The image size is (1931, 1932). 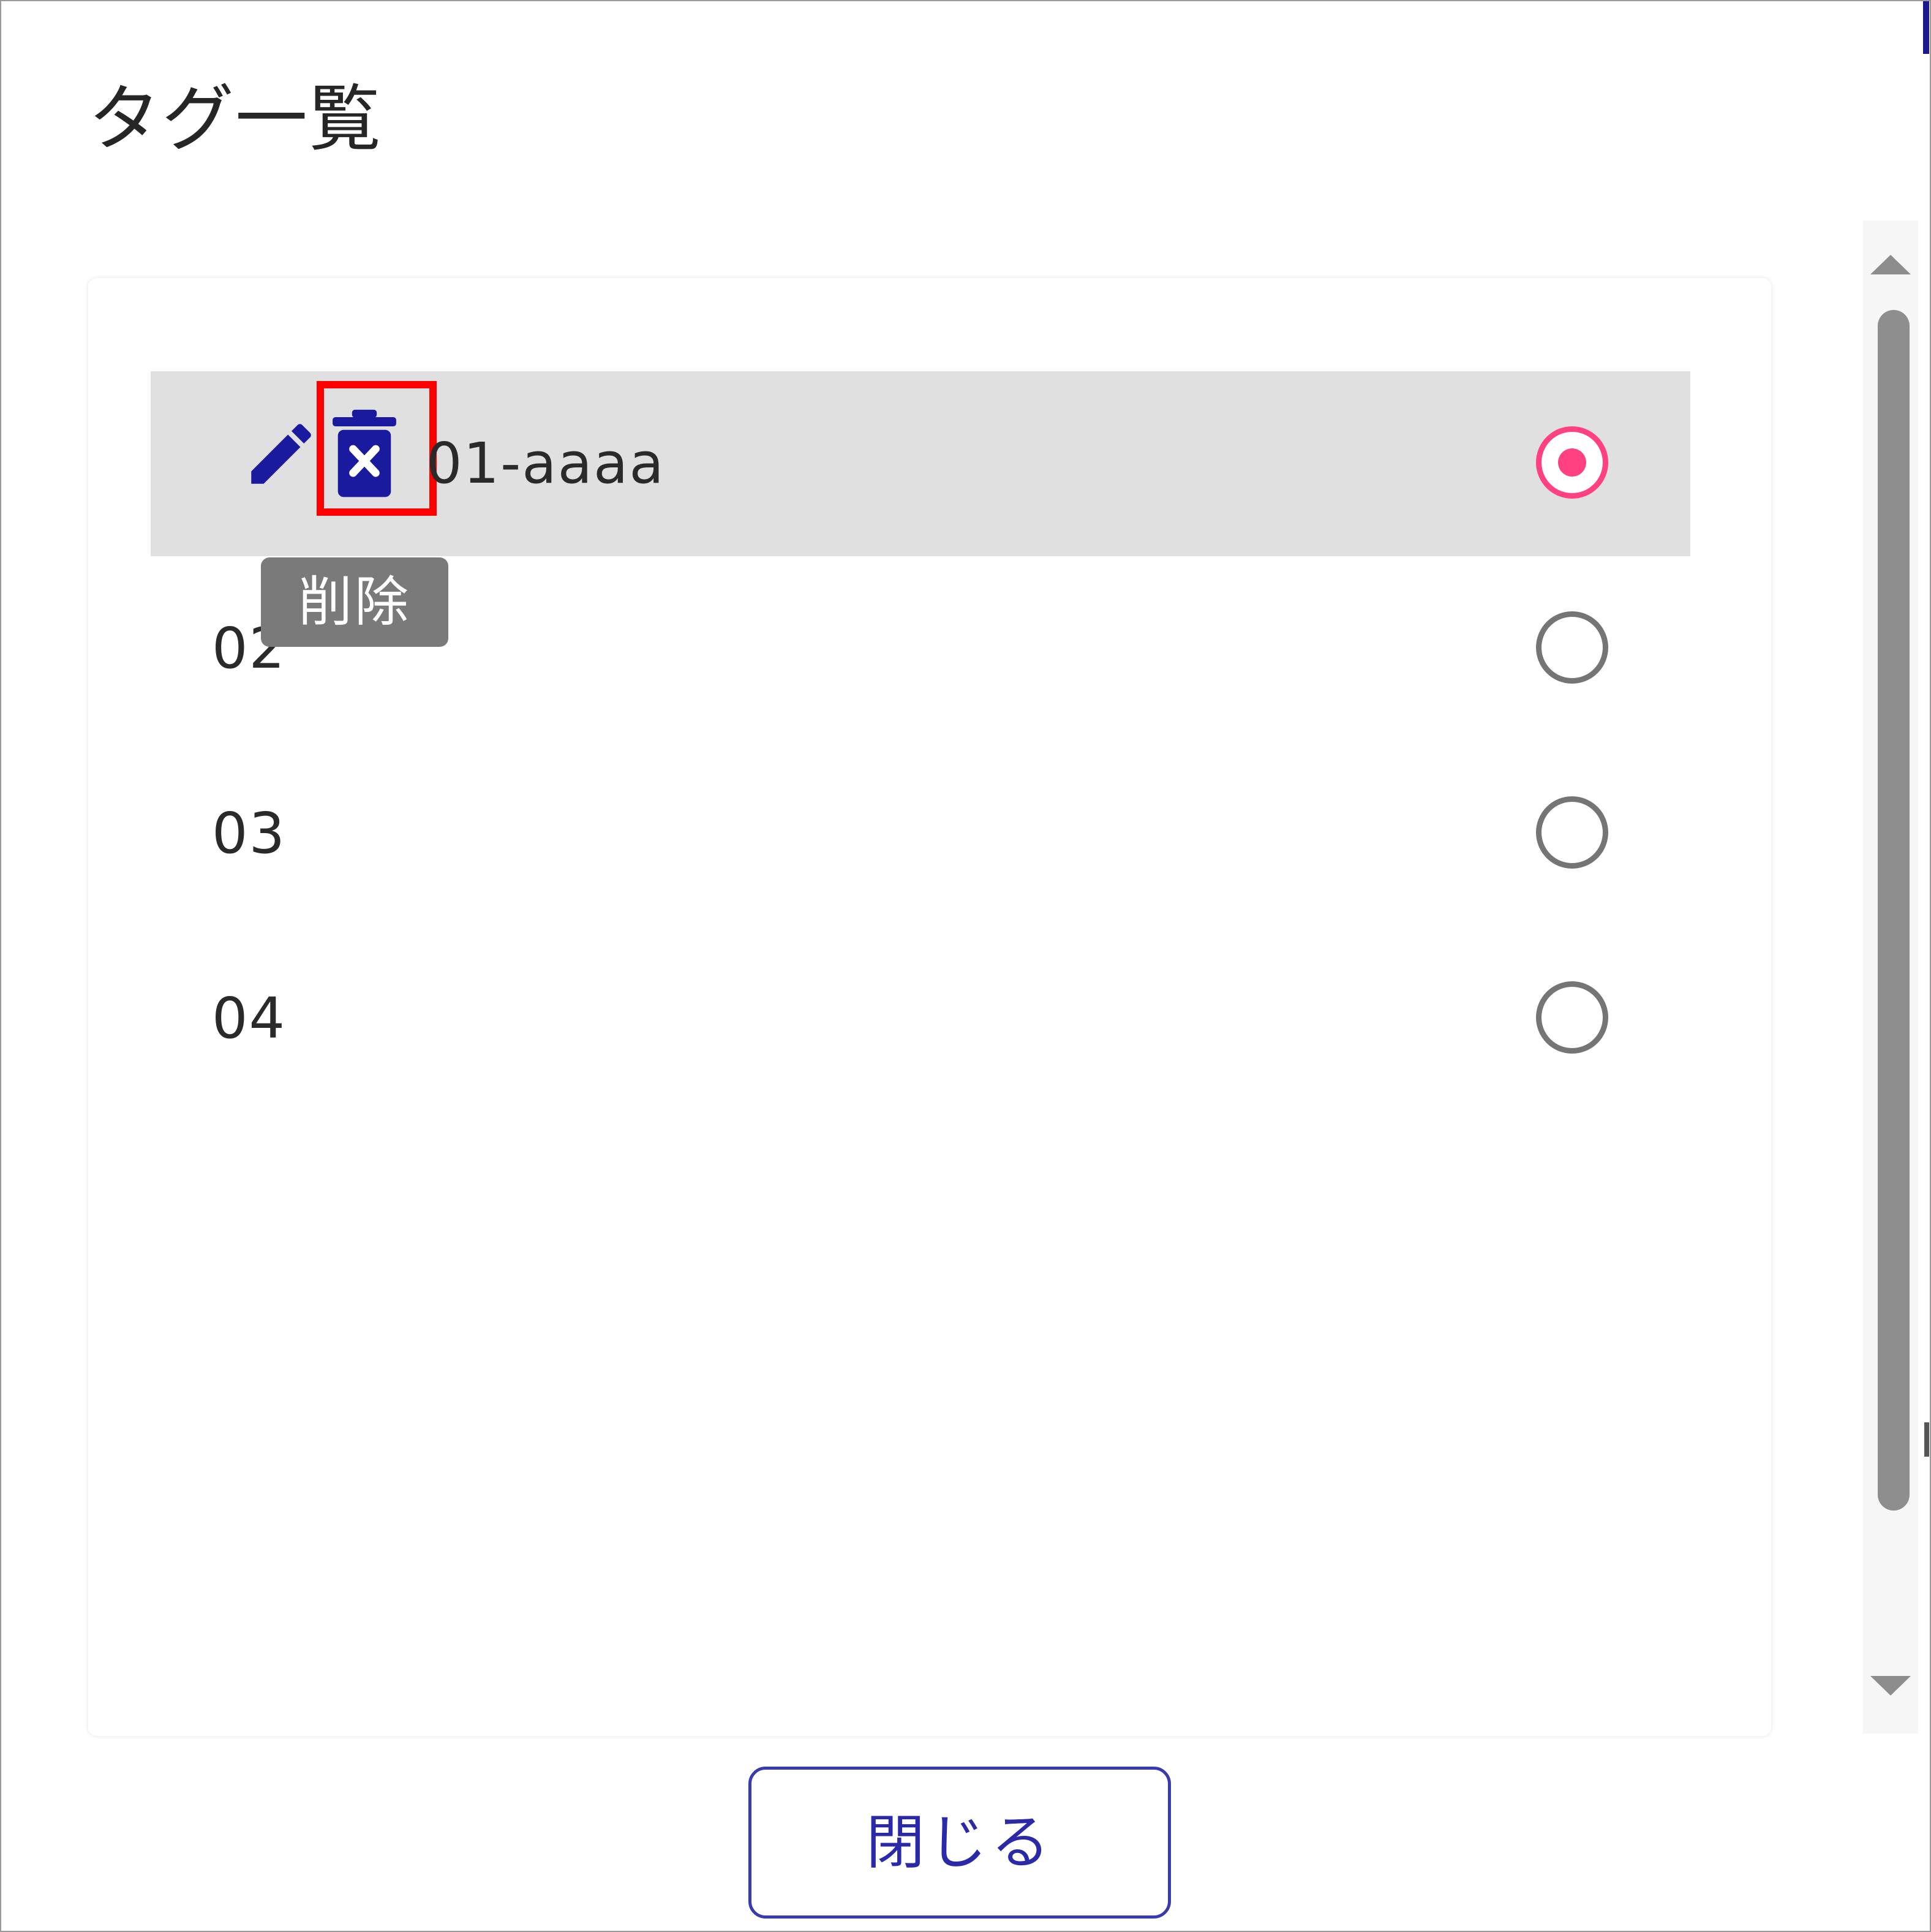 What do you see at coordinates (250, 1018) in the screenshot?
I see `tag-label: 04` at bounding box center [250, 1018].